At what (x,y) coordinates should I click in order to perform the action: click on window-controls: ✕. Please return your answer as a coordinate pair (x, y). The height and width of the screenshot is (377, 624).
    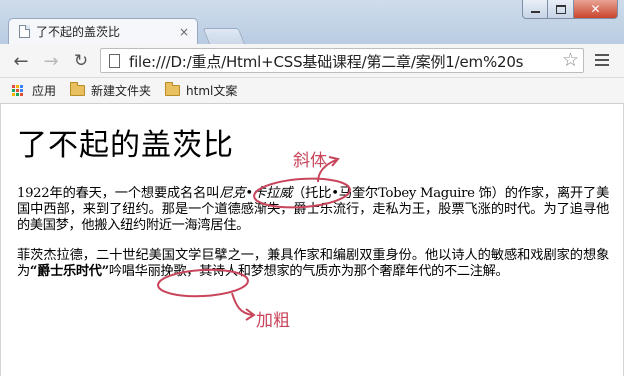
    Looking at the image, I should click on (570, 9).